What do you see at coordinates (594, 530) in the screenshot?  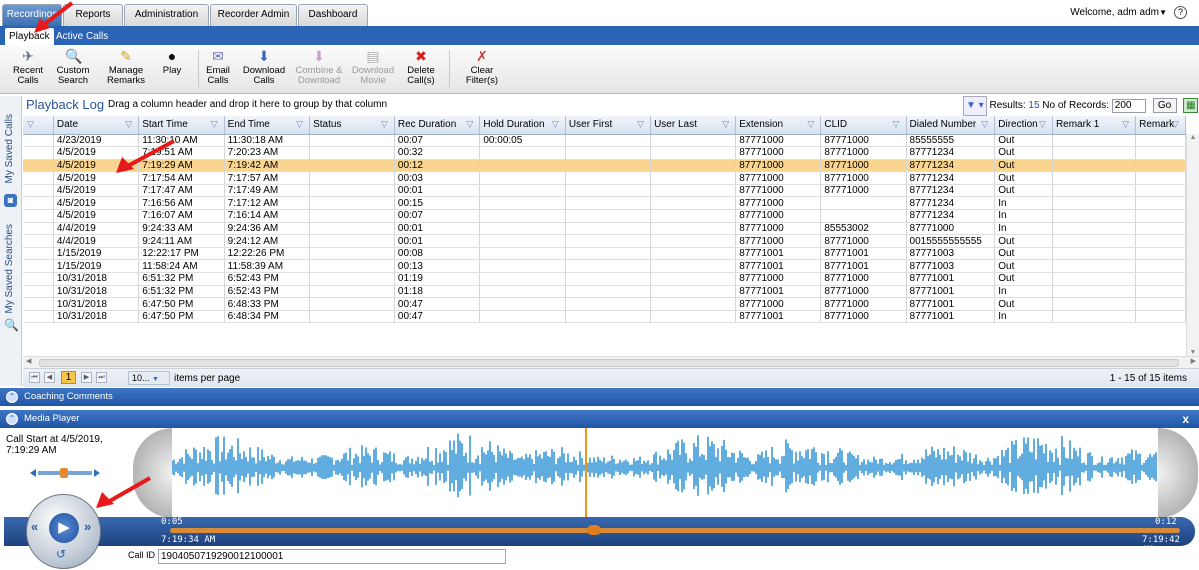 I see `timeline-thumb` at bounding box center [594, 530].